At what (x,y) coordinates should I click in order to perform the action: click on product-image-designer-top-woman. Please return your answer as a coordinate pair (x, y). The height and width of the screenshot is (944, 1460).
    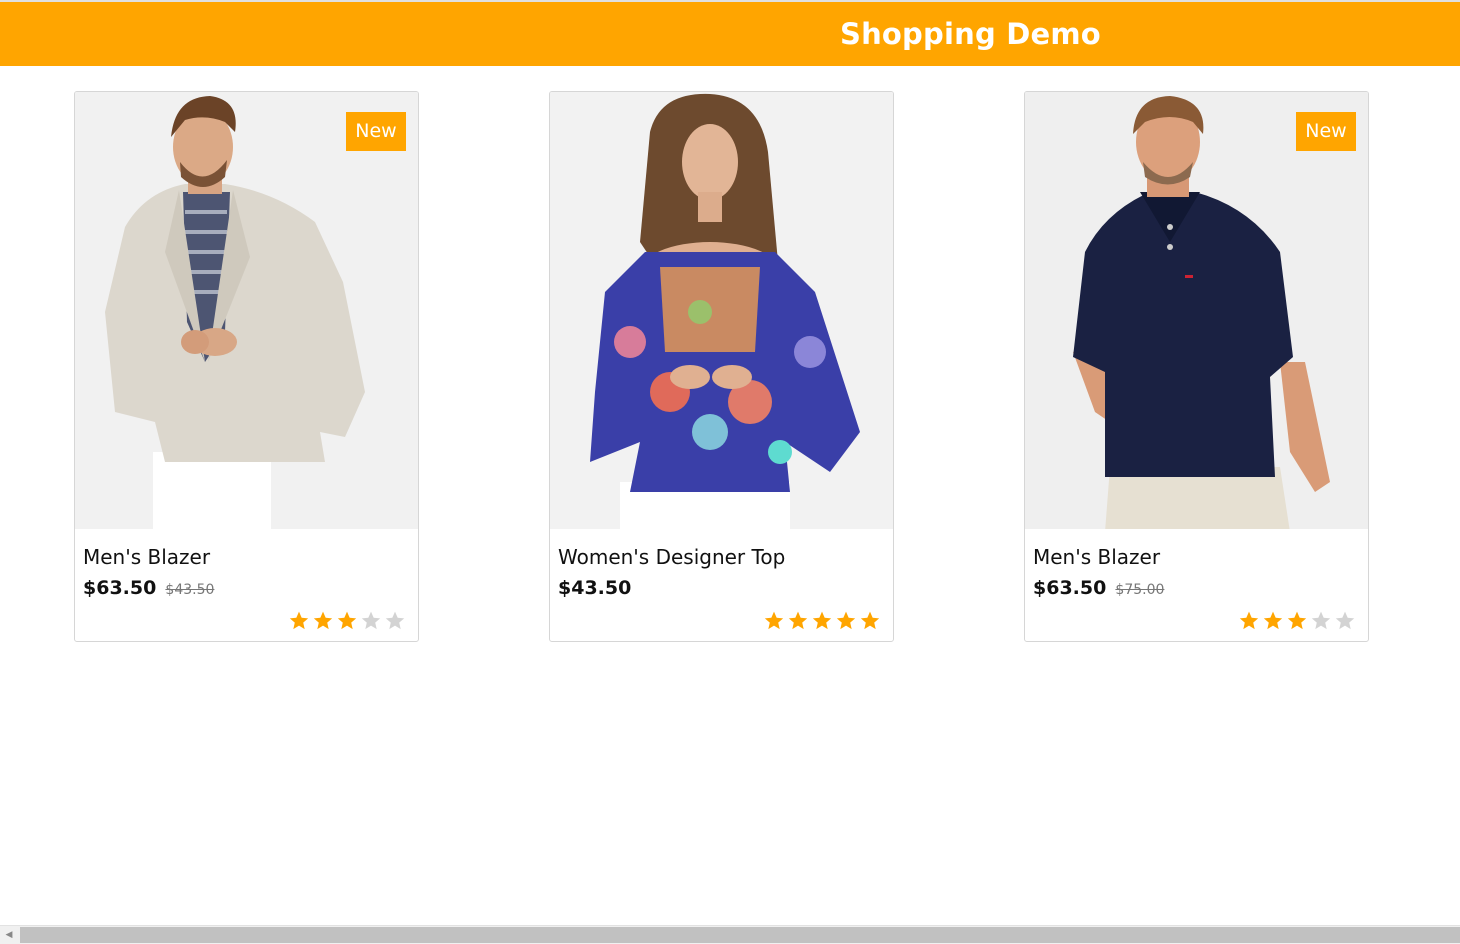
    Looking at the image, I should click on (721, 310).